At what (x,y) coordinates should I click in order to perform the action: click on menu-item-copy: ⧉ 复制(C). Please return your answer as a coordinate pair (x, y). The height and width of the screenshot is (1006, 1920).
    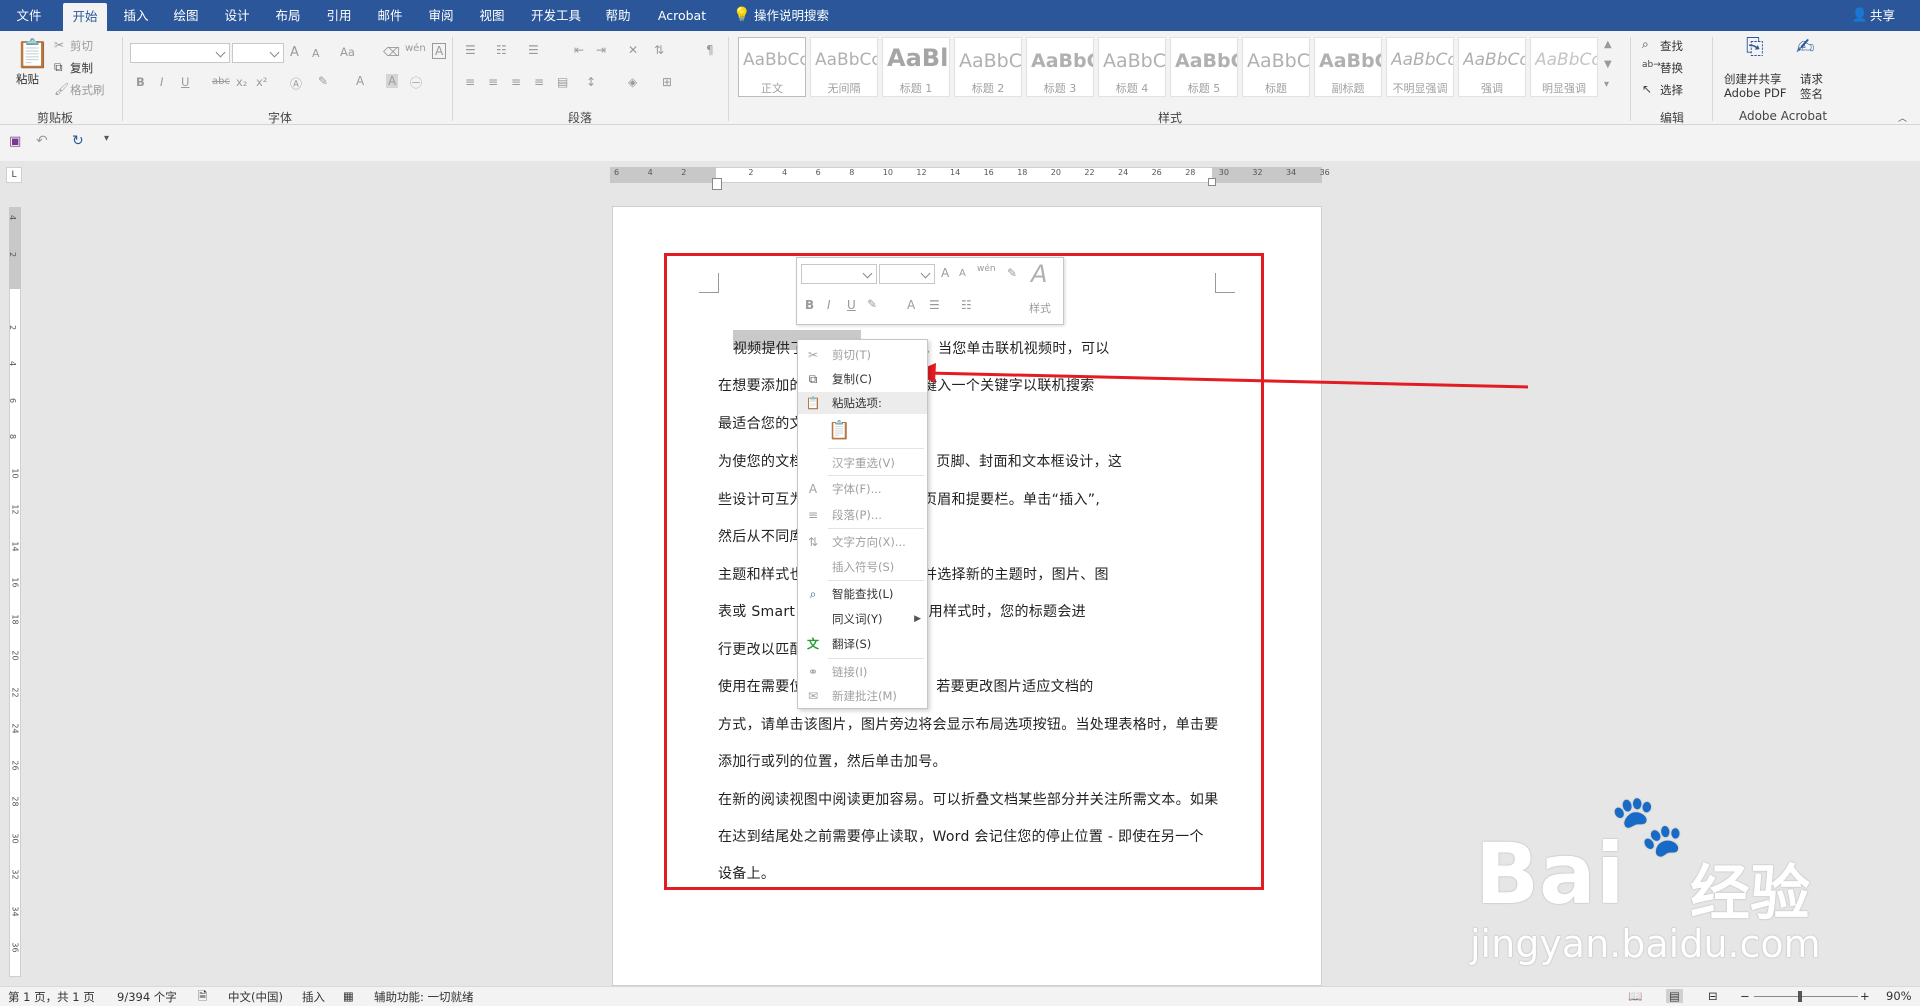
    Looking at the image, I should click on (862, 379).